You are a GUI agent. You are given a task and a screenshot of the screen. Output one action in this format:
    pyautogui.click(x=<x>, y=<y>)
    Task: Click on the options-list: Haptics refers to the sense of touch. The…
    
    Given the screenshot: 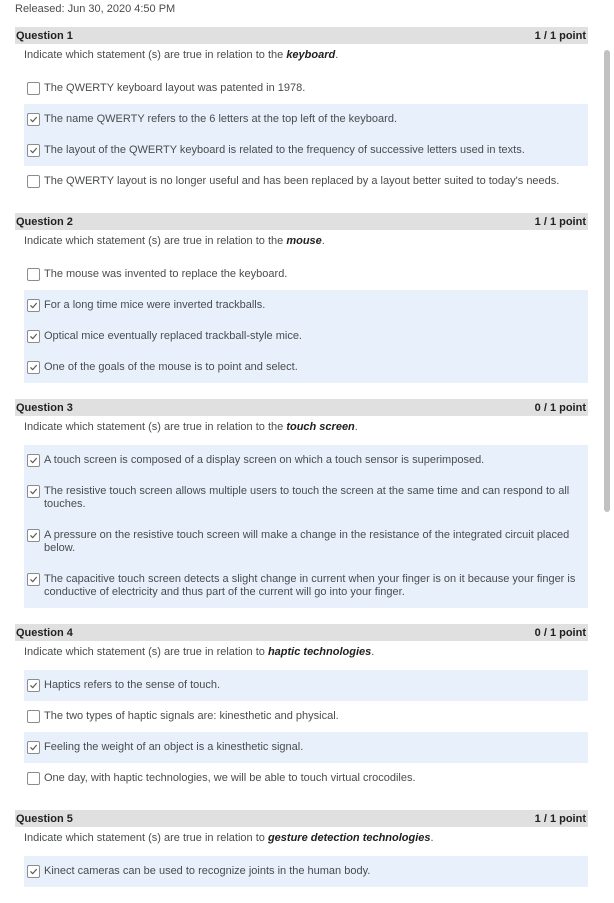 What is the action you would take?
    pyautogui.click(x=306, y=732)
    